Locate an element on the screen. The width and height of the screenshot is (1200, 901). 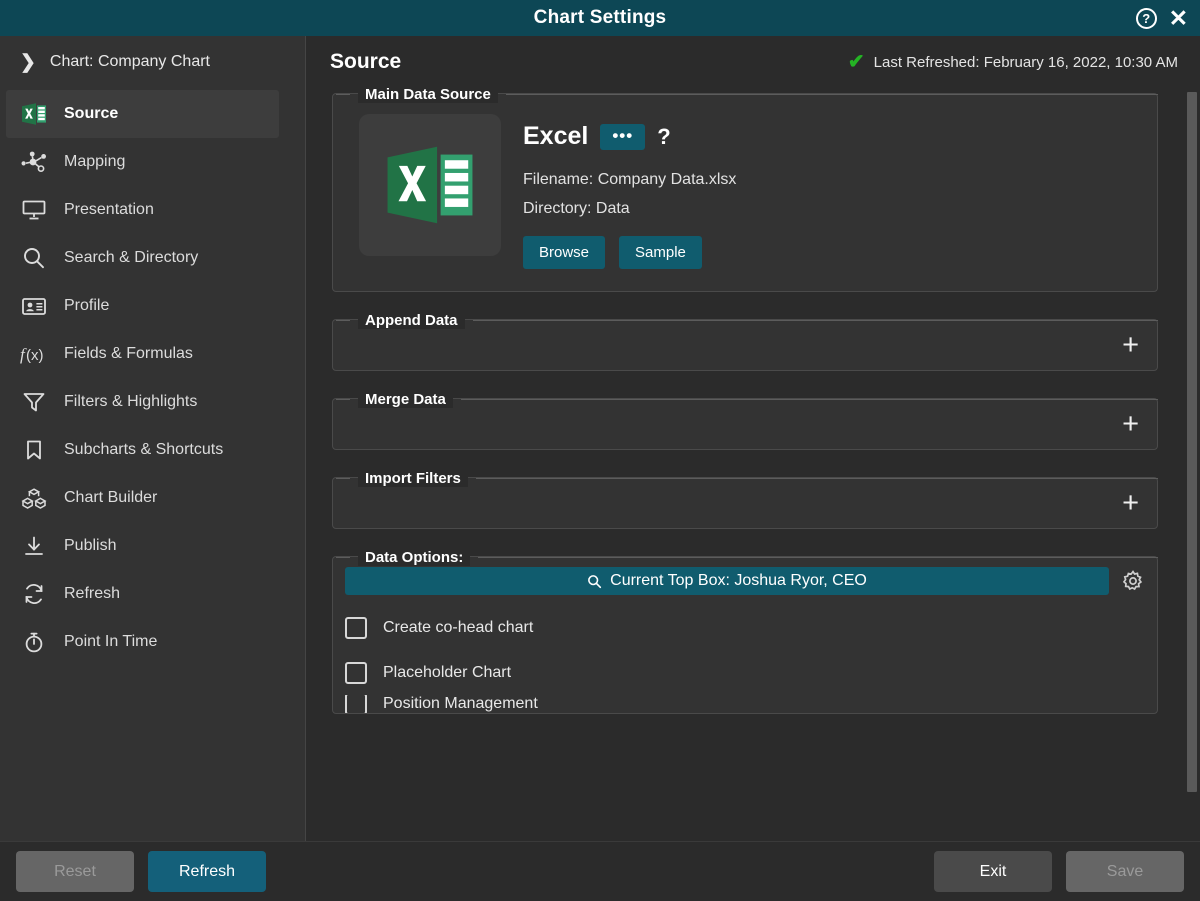
sidebar-item-subcharts-shortcuts: Subcharts & Shortcuts is located at coordinates (152, 450).